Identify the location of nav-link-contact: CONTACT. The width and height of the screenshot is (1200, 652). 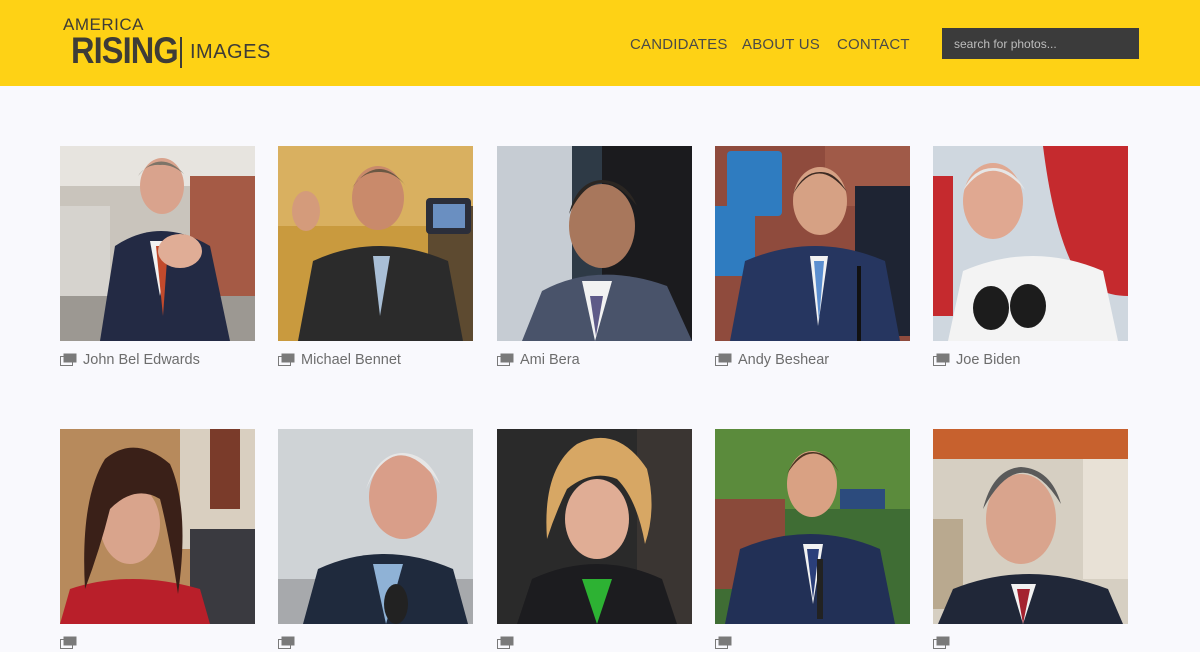
(873, 45).